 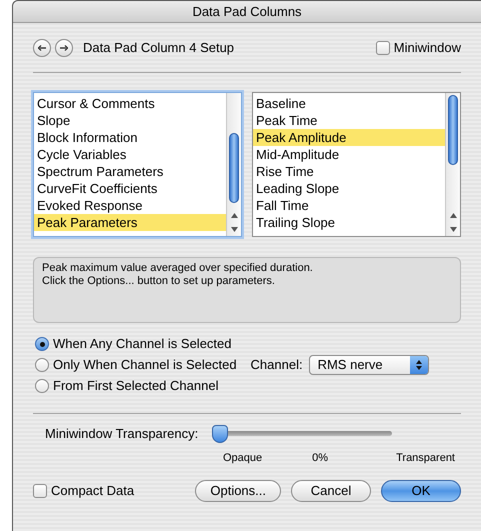 I want to click on list-item: Peak Amplitude, so click(x=349, y=137).